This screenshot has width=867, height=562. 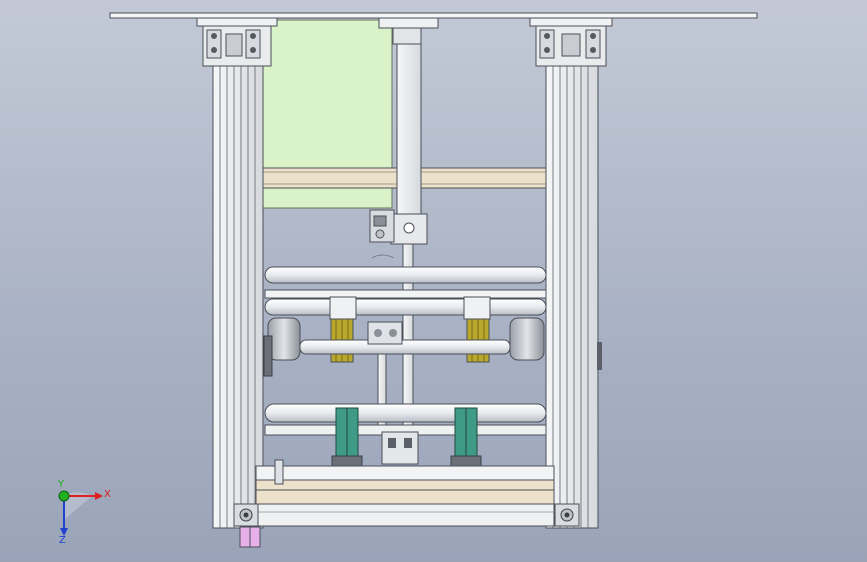 I want to click on z-axis-label: Z, so click(x=62, y=540).